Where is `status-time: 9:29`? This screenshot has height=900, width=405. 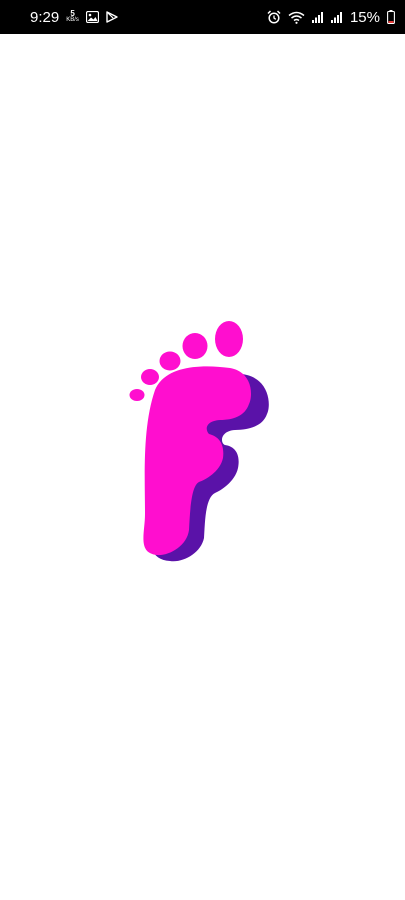 status-time: 9:29 is located at coordinates (45, 17).